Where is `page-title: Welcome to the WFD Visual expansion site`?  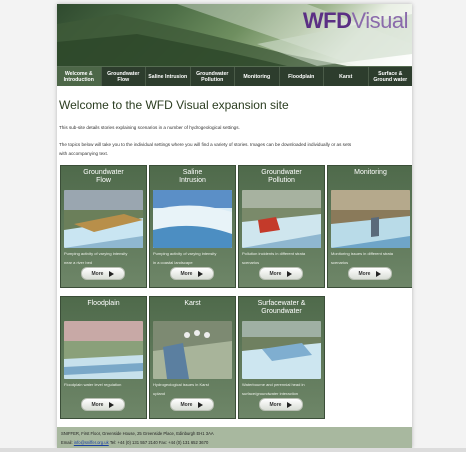
page-title: Welcome to the WFD Visual expansion site is located at coordinates (174, 105).